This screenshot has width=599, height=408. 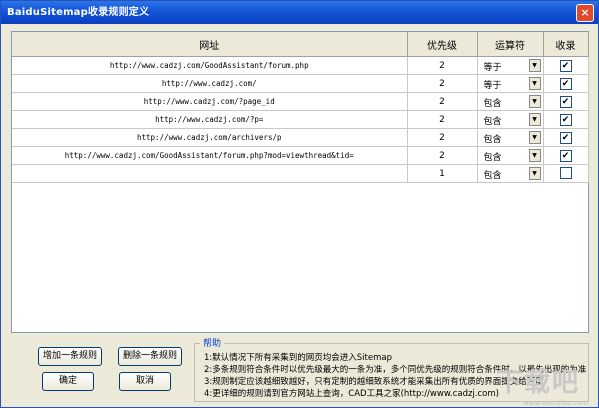 I want to click on window-title: BaiduSitemap收录规则定义, so click(x=78, y=12).